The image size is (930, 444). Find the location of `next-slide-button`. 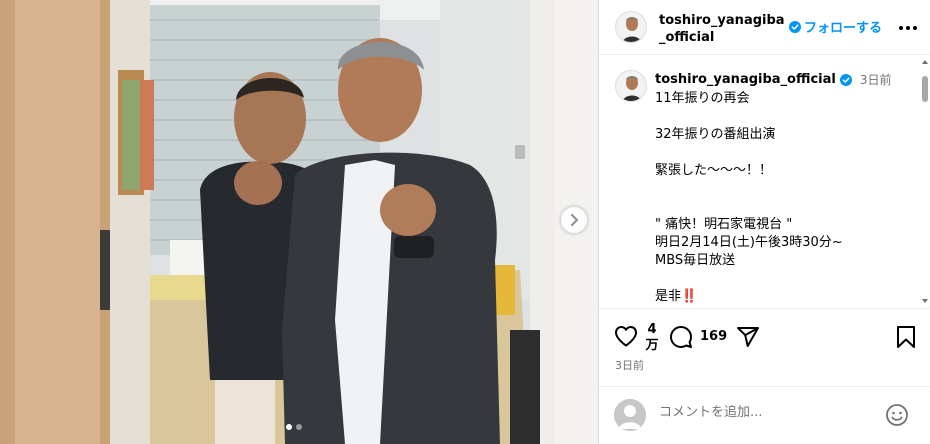

next-slide-button is located at coordinates (574, 220).